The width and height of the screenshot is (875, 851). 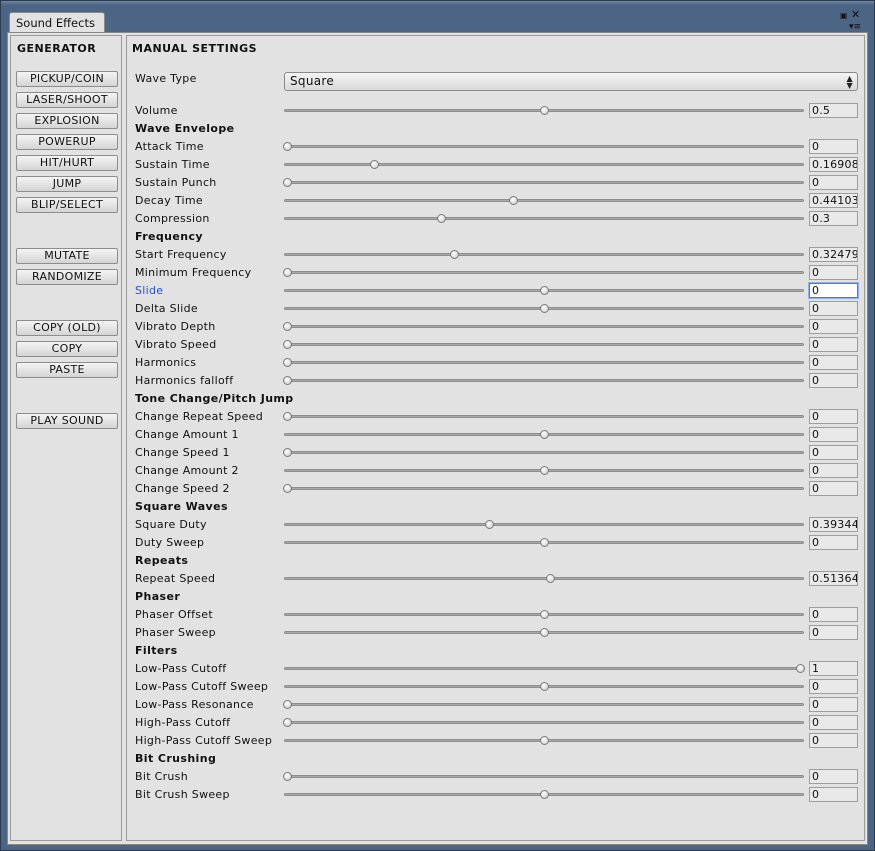 I want to click on decay-time-slider-track, so click(x=544, y=200).